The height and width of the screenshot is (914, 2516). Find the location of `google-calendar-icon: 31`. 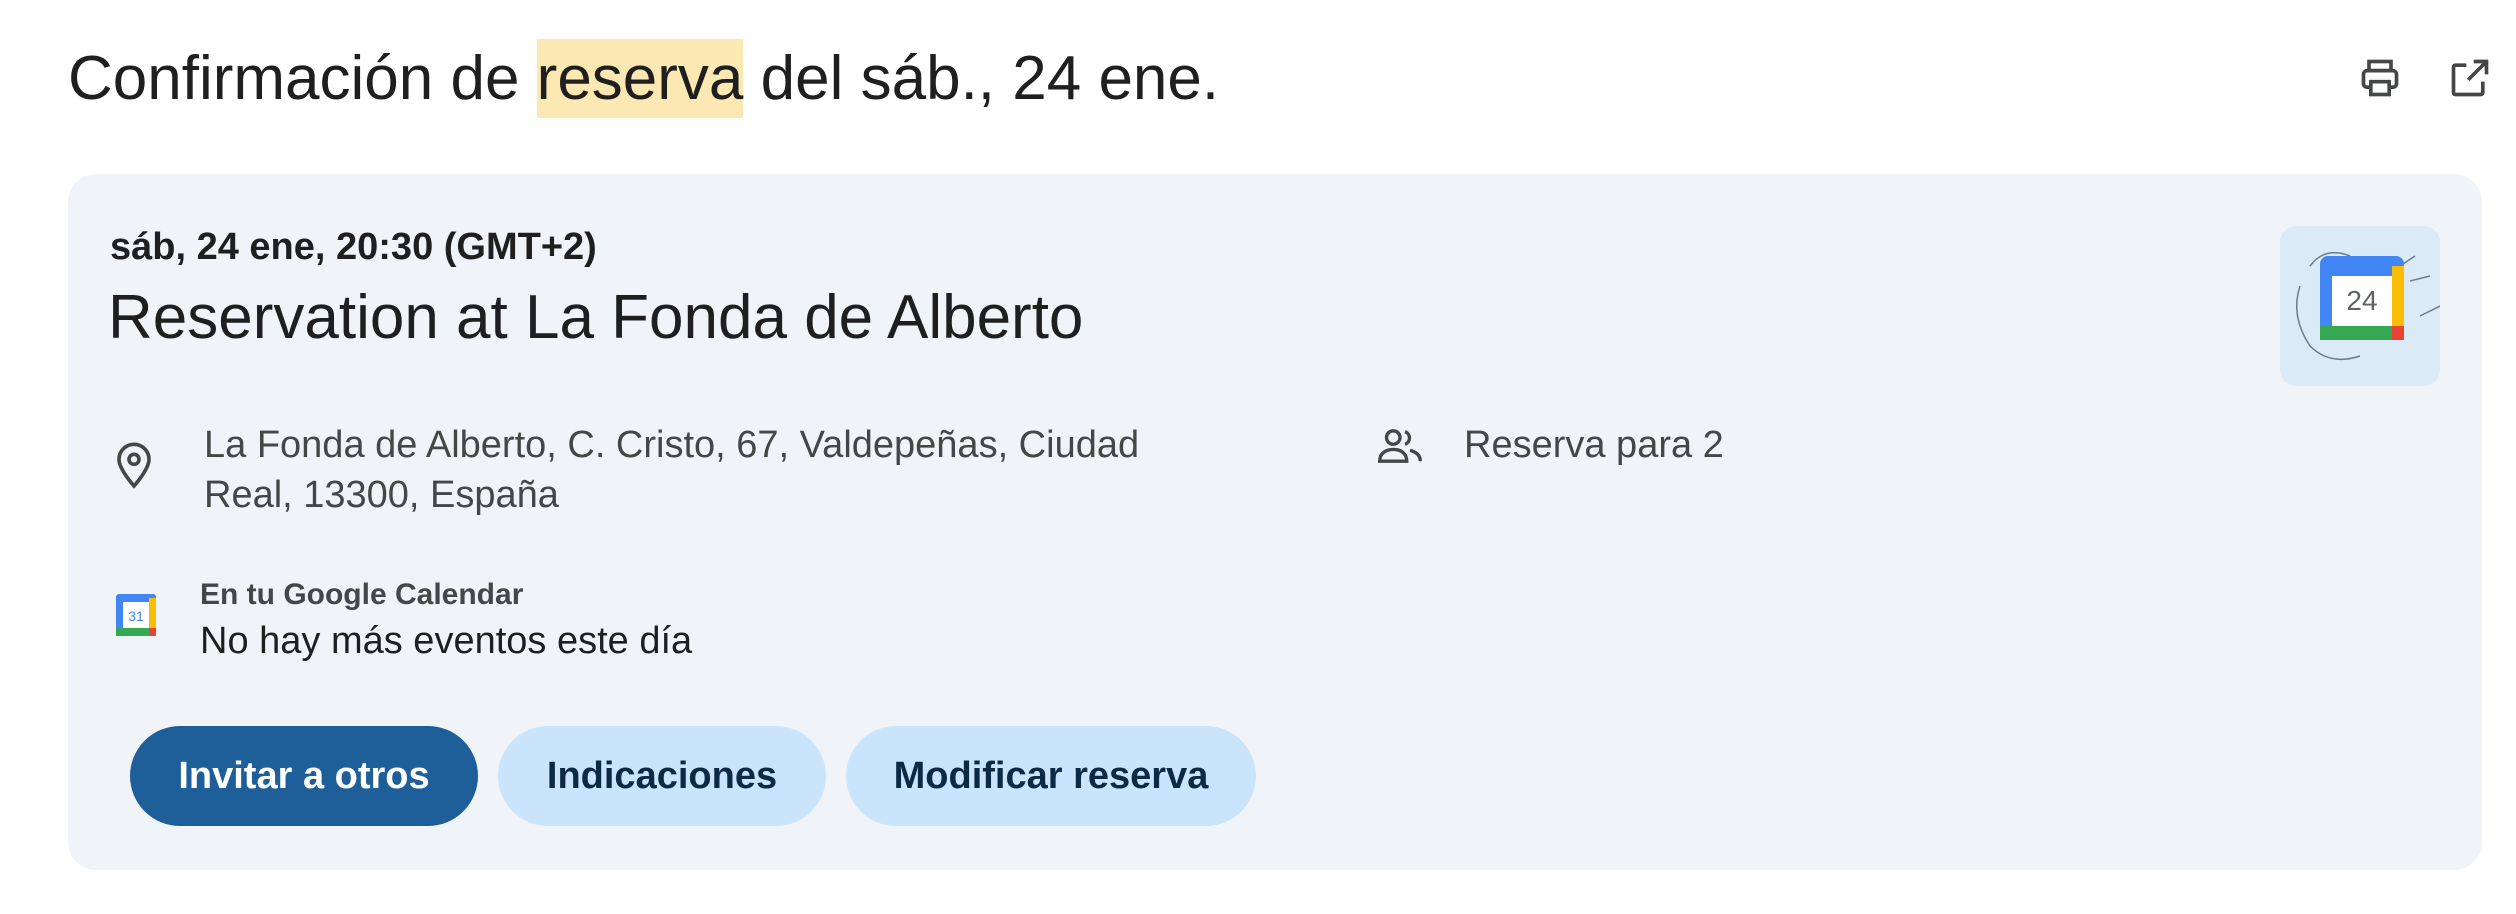

google-calendar-icon: 31 is located at coordinates (136, 615).